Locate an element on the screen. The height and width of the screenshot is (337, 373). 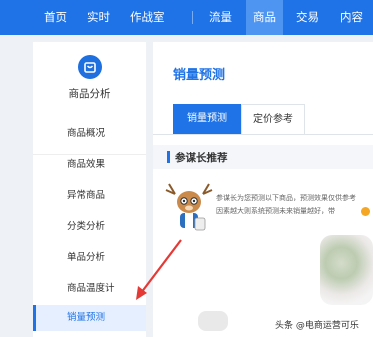
coin-icon is located at coordinates (365, 211).